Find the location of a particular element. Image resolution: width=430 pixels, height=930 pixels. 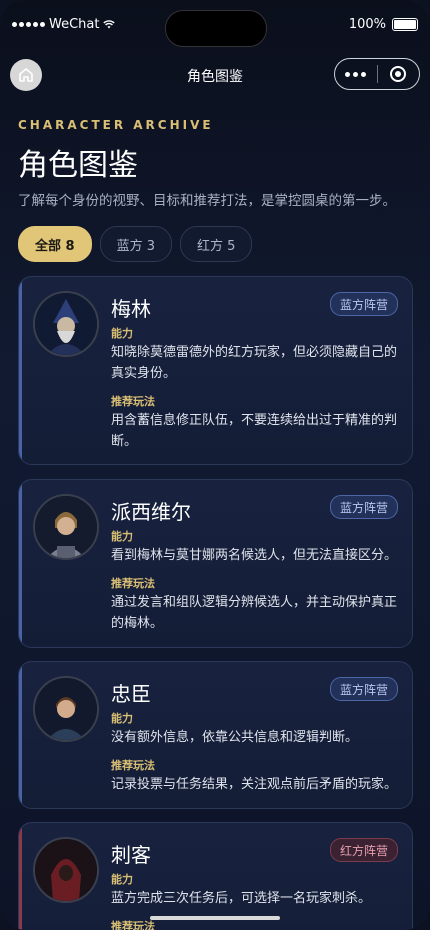

status-left: WeChat is located at coordinates (64, 24).